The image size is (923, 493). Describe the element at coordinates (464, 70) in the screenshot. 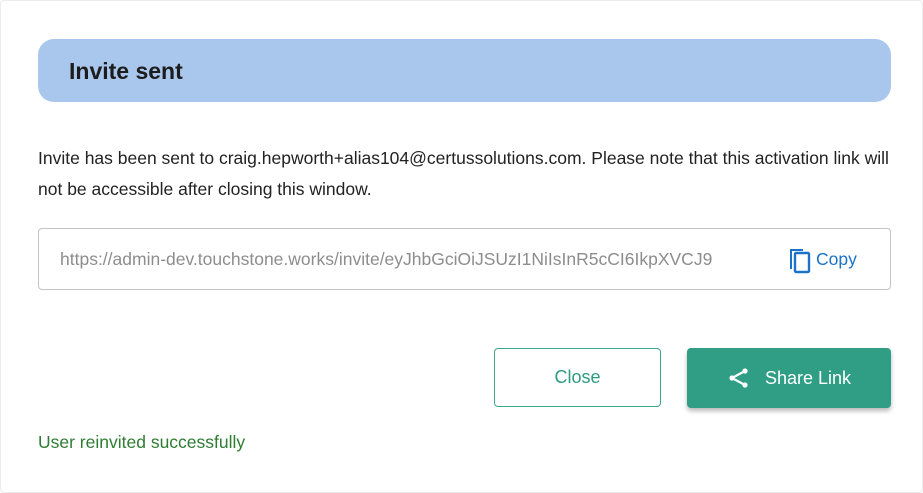

I see `dialog-header: Invite sent` at that location.